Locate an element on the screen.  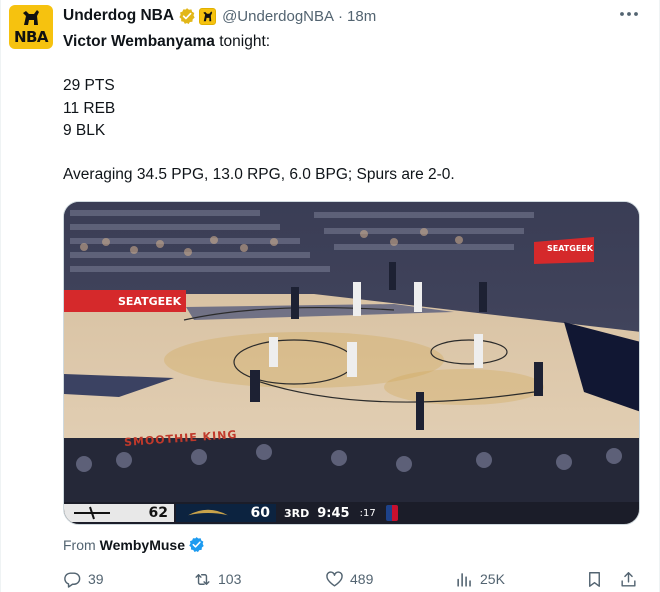
nba-logo-icon is located at coordinates (391, 513).